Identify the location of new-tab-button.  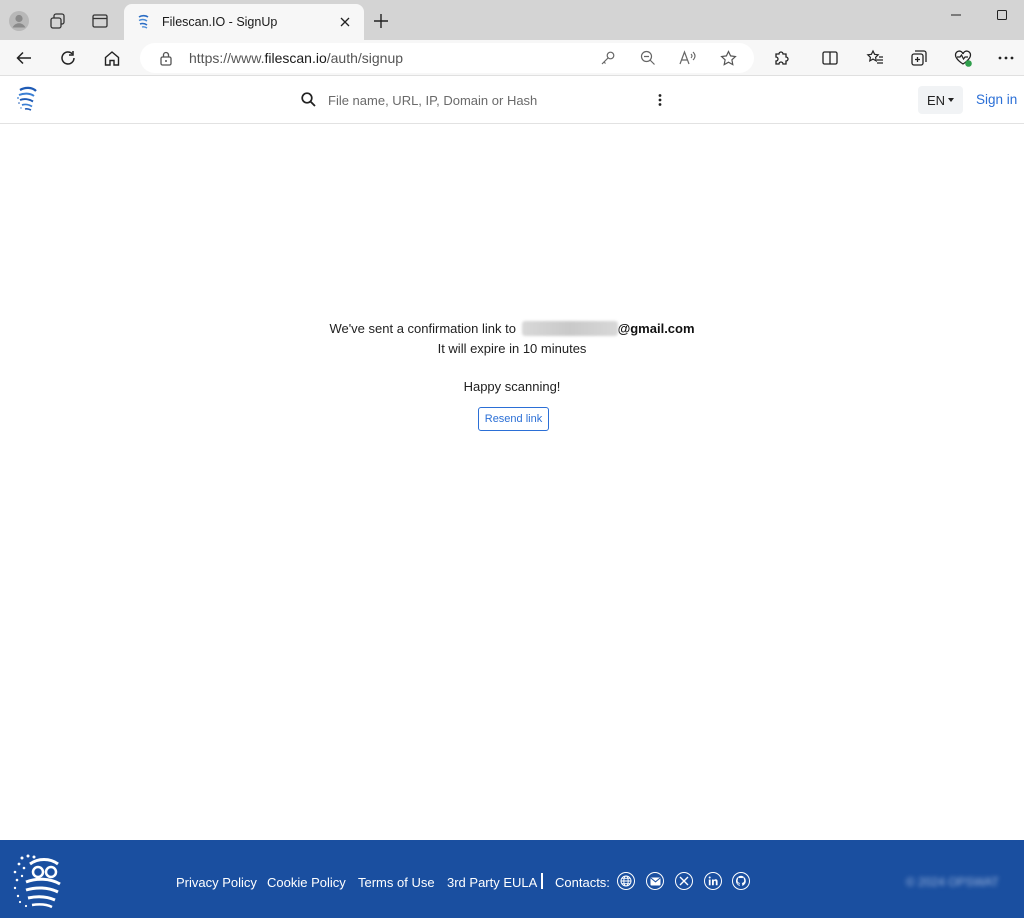
(381, 21).